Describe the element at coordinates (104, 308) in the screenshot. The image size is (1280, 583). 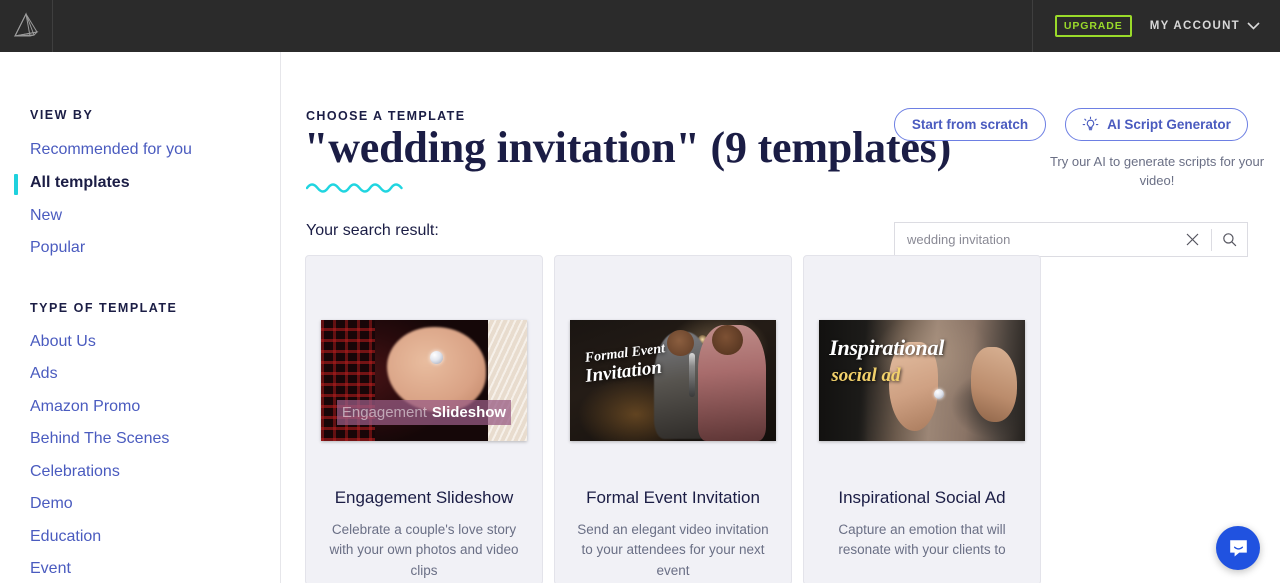
I see `sidebar-heading-type-of-template: TYPE OF TEMPLATE` at that location.